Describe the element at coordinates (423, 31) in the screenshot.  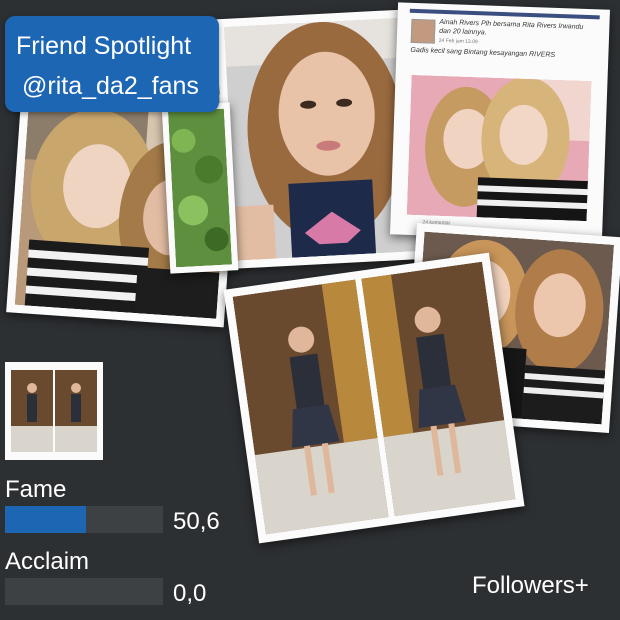
I see `author-avatar` at that location.